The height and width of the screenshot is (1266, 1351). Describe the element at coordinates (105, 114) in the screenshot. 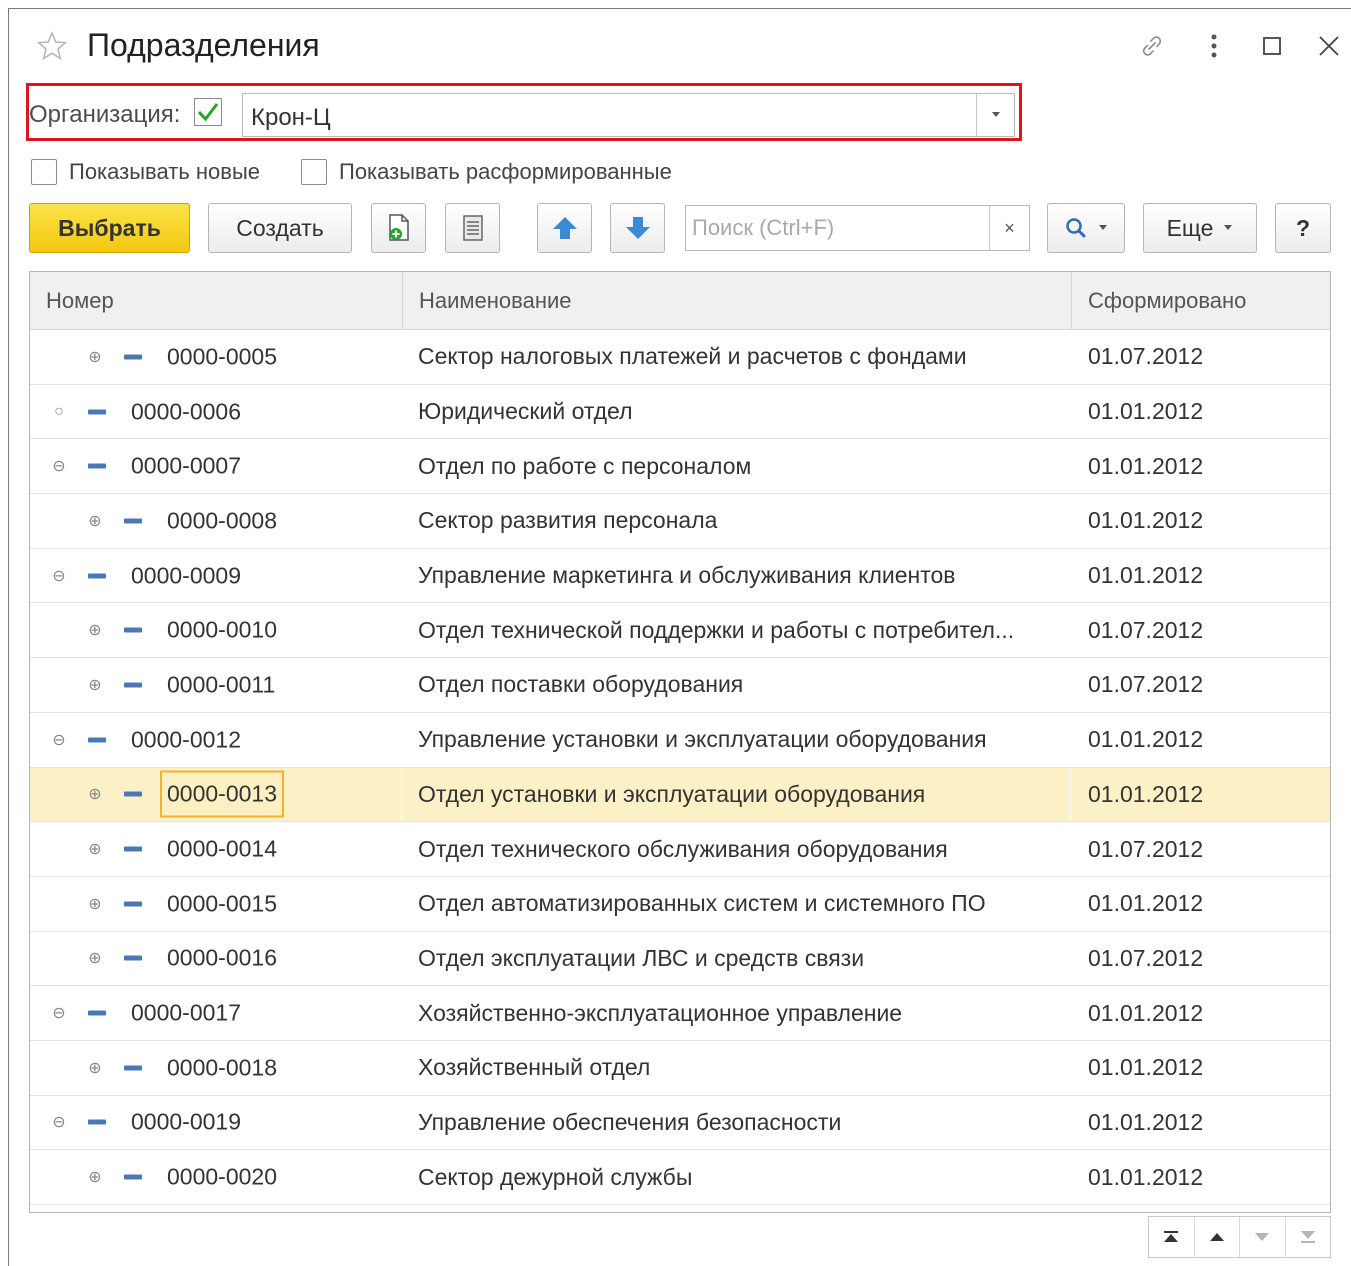

I see `organization-label: Организация:` at that location.